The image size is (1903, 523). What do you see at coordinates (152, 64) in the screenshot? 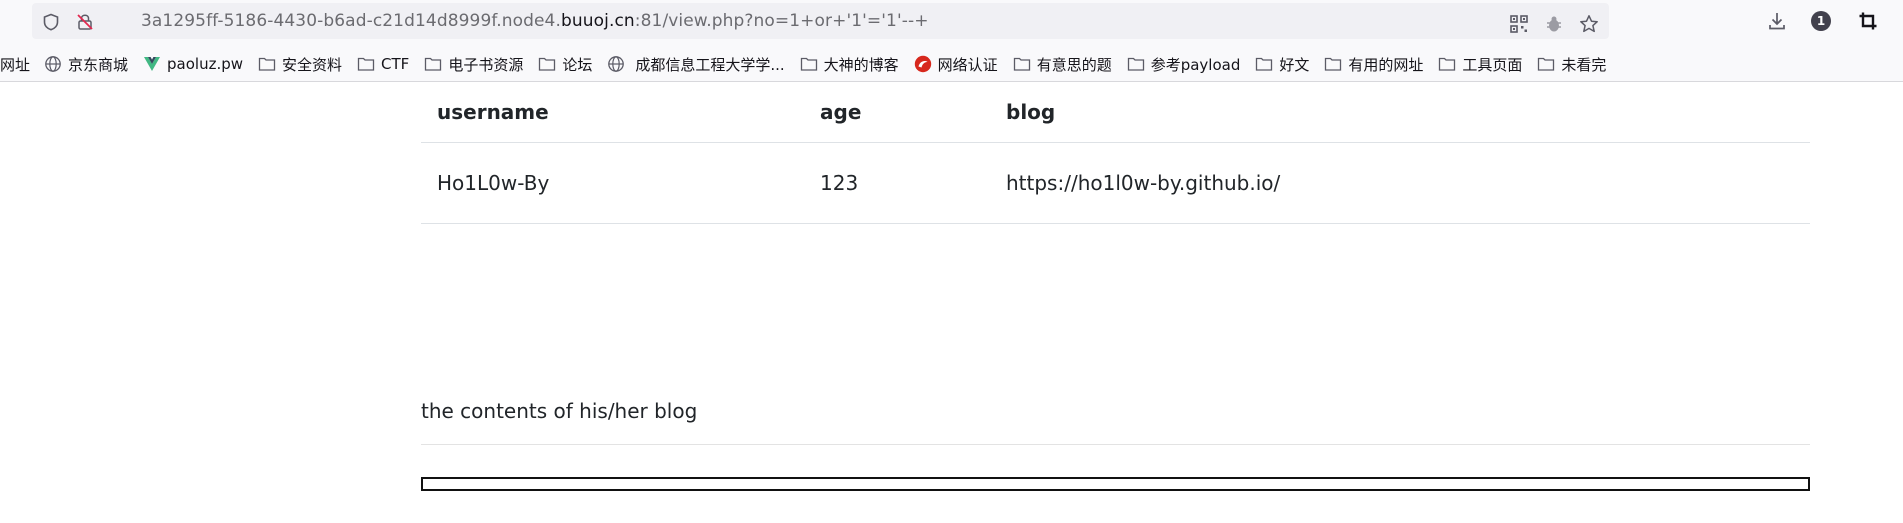
I see `vue-logo-icon` at bounding box center [152, 64].